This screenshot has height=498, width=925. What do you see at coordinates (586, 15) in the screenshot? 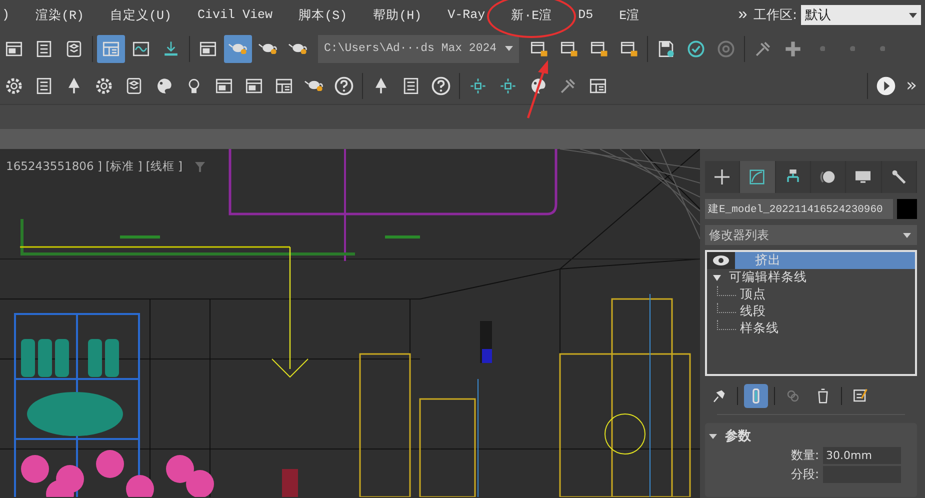
I see `menu-item: D5` at bounding box center [586, 15].